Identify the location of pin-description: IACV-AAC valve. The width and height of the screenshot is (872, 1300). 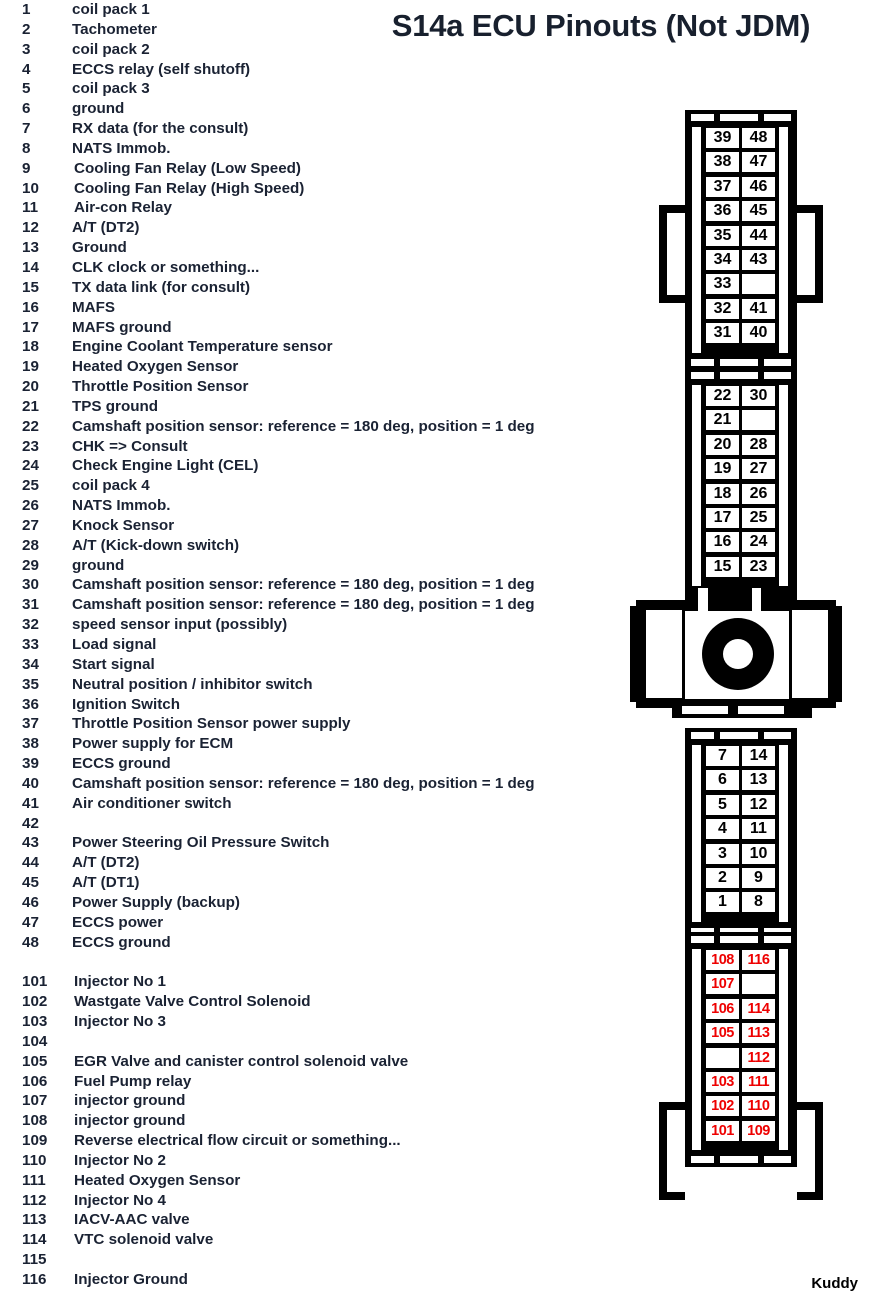
(132, 1220).